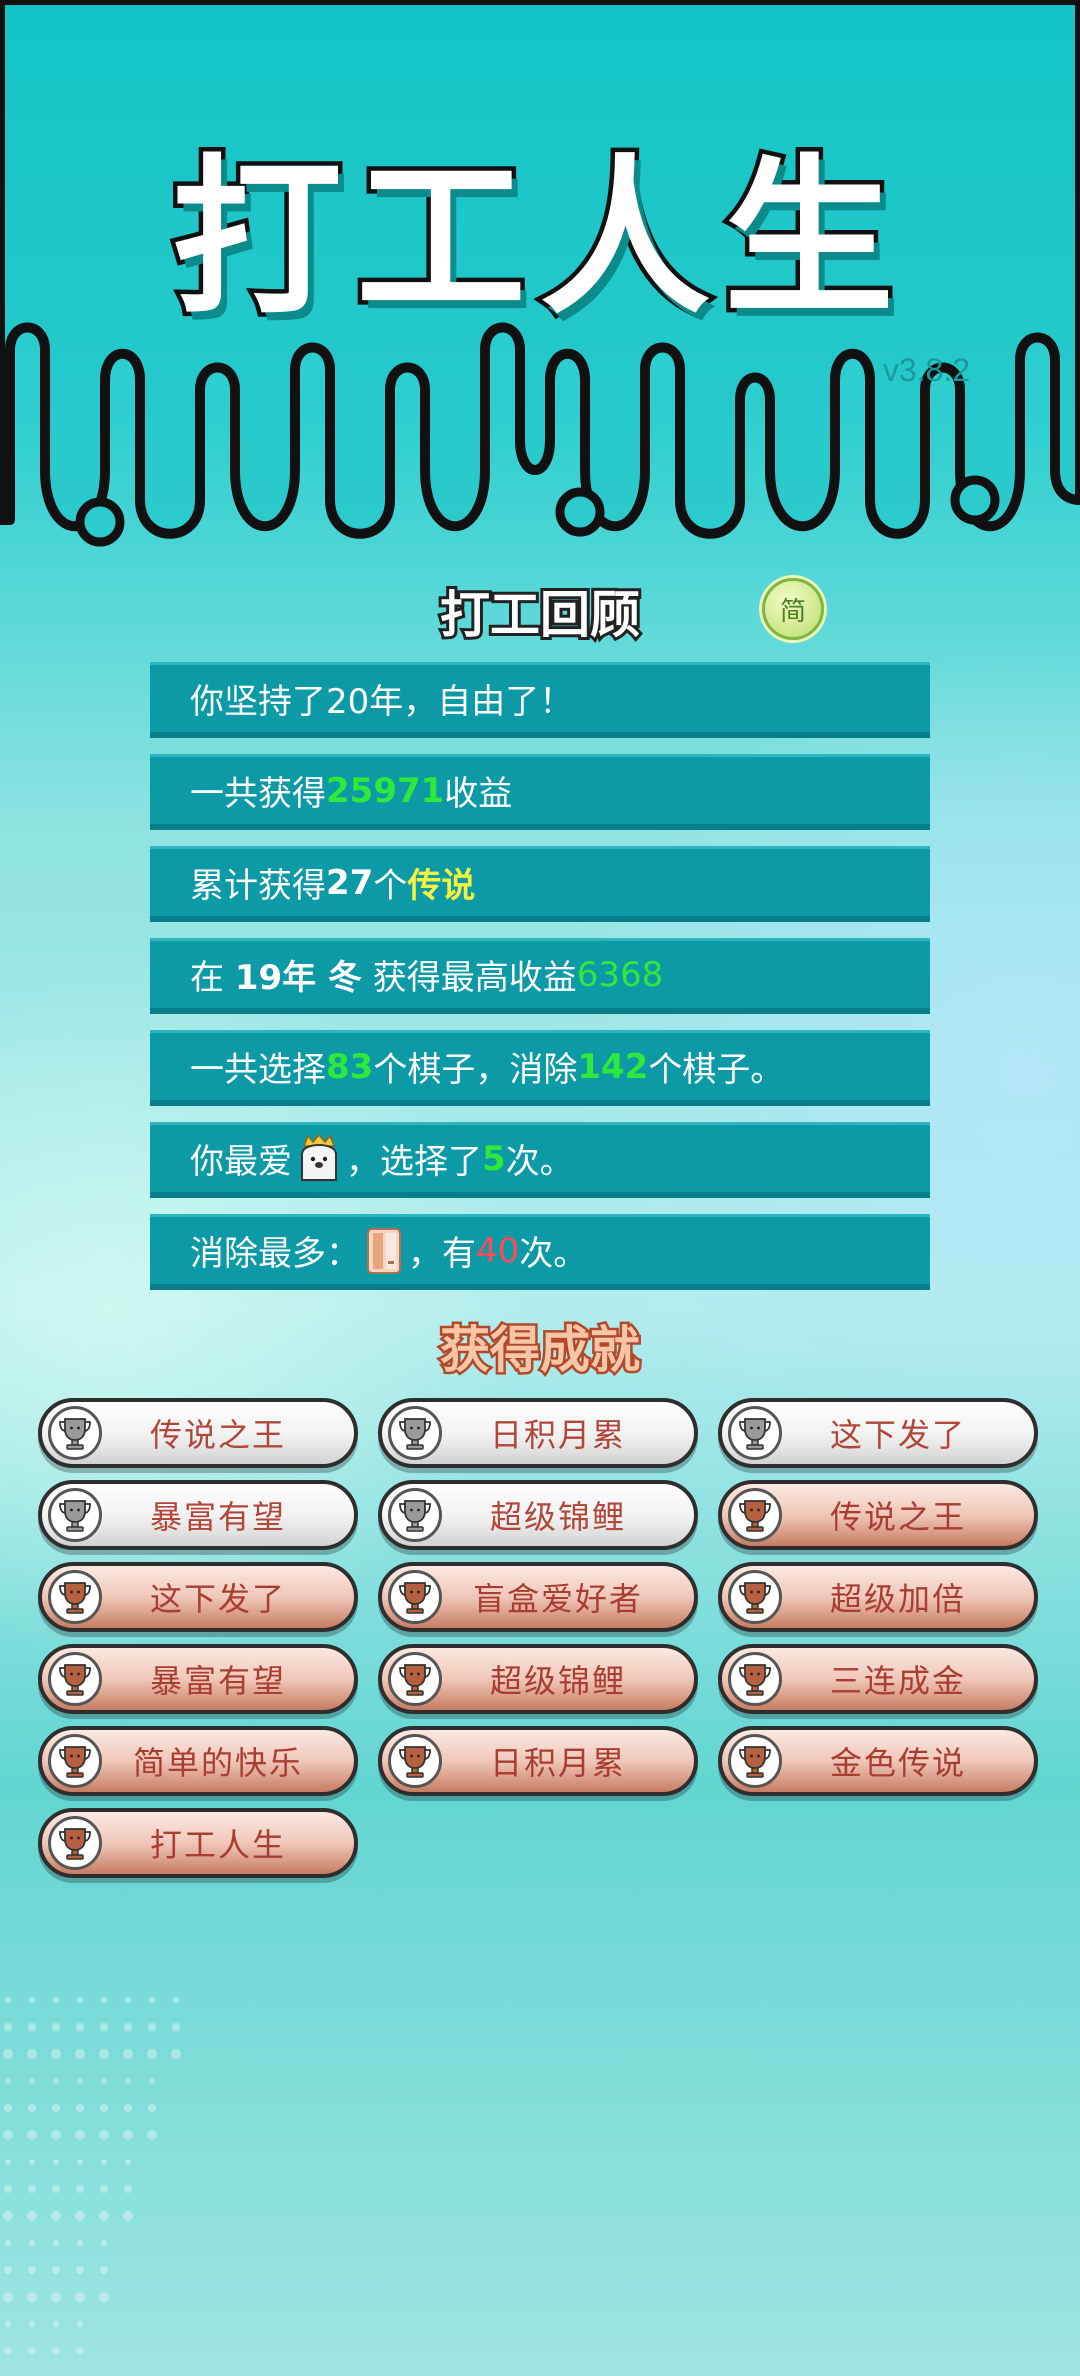 This screenshot has width=1080, height=2376. What do you see at coordinates (441, 886) in the screenshot?
I see `legendary-tier-label: 传说` at bounding box center [441, 886].